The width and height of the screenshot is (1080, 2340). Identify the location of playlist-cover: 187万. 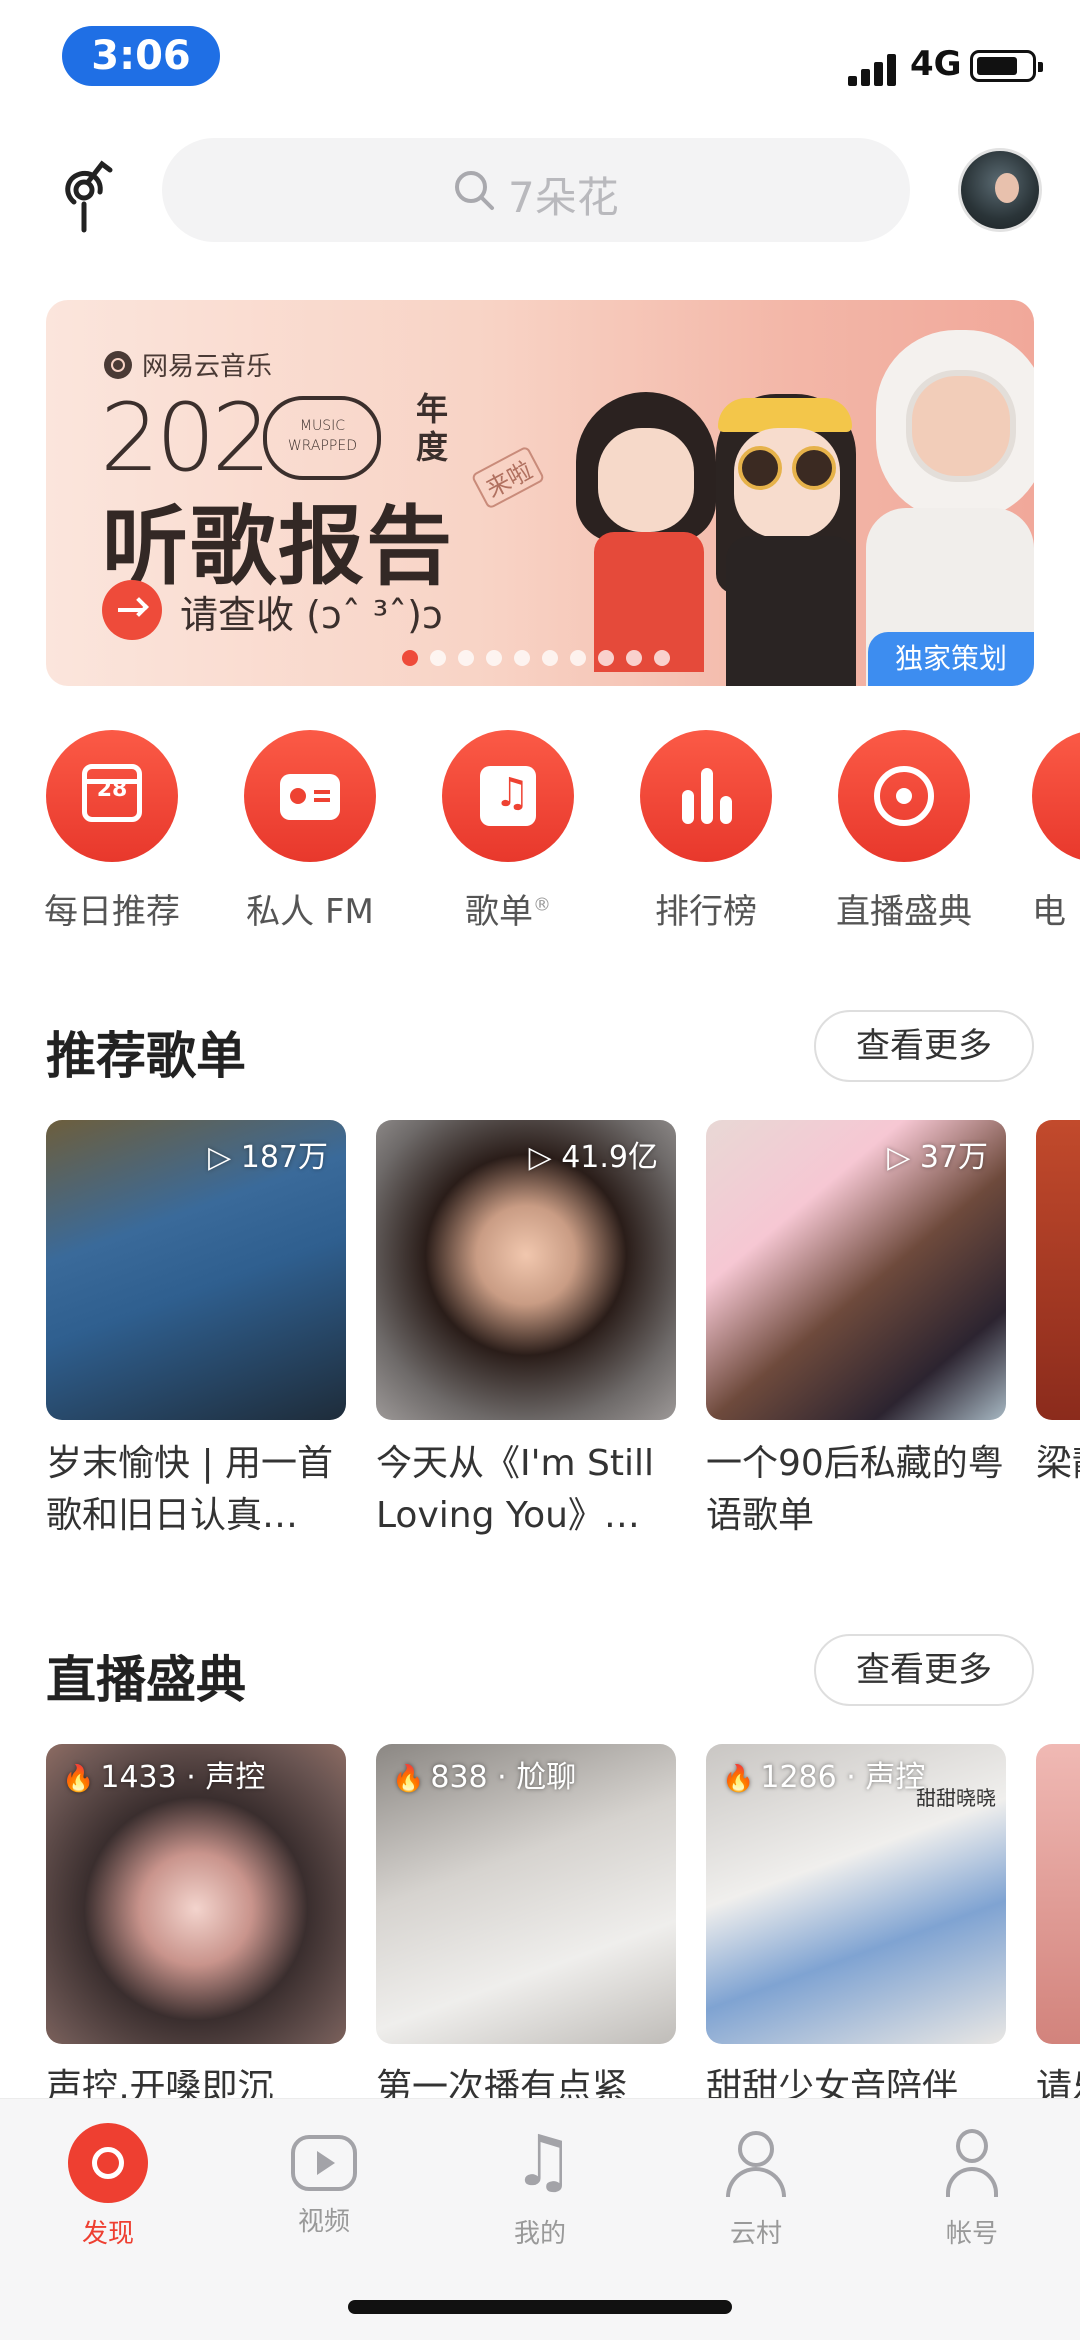
(196, 1270).